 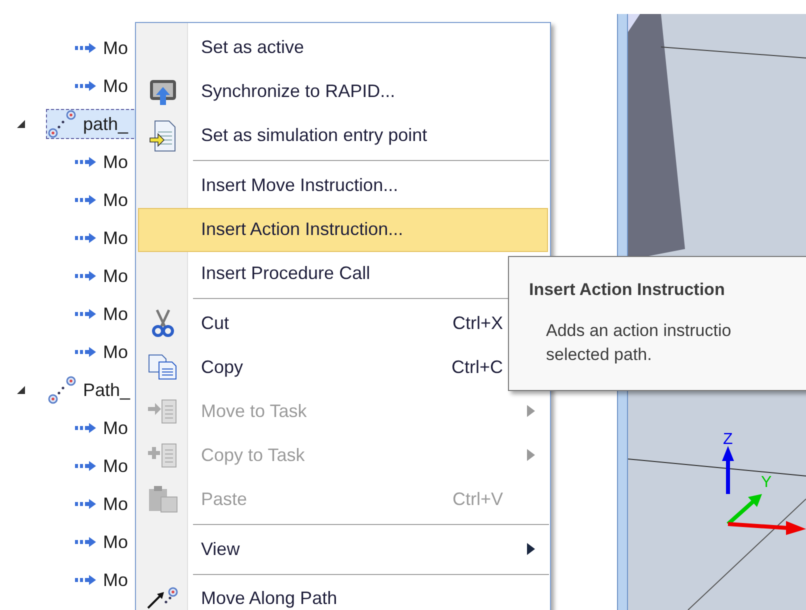 What do you see at coordinates (477, 367) in the screenshot?
I see `shortcut-label: Ctrl+C` at bounding box center [477, 367].